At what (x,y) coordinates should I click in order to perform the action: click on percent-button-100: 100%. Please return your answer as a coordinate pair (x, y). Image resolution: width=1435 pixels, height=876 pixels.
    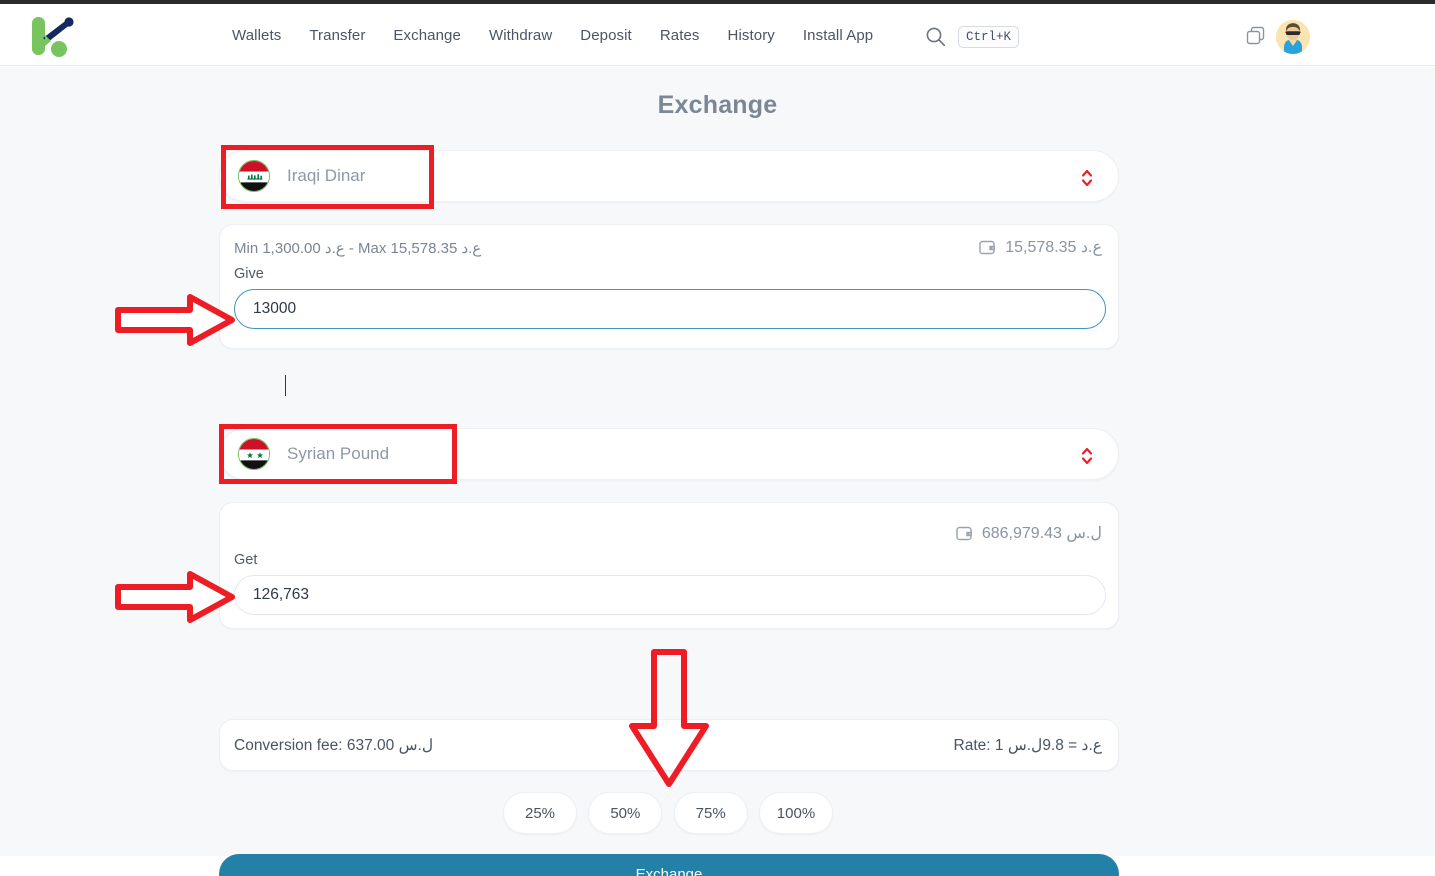
    Looking at the image, I should click on (795, 813).